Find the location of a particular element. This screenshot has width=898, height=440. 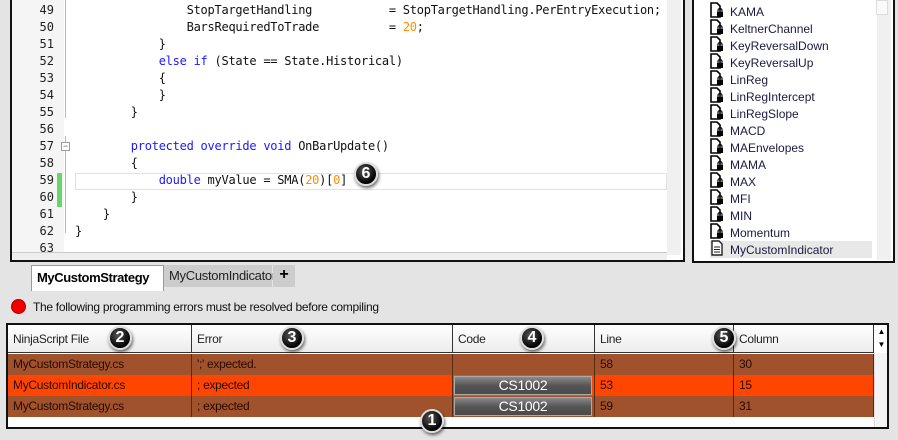

grid-scroll-buttons: ▲ ▼ is located at coordinates (880, 339).